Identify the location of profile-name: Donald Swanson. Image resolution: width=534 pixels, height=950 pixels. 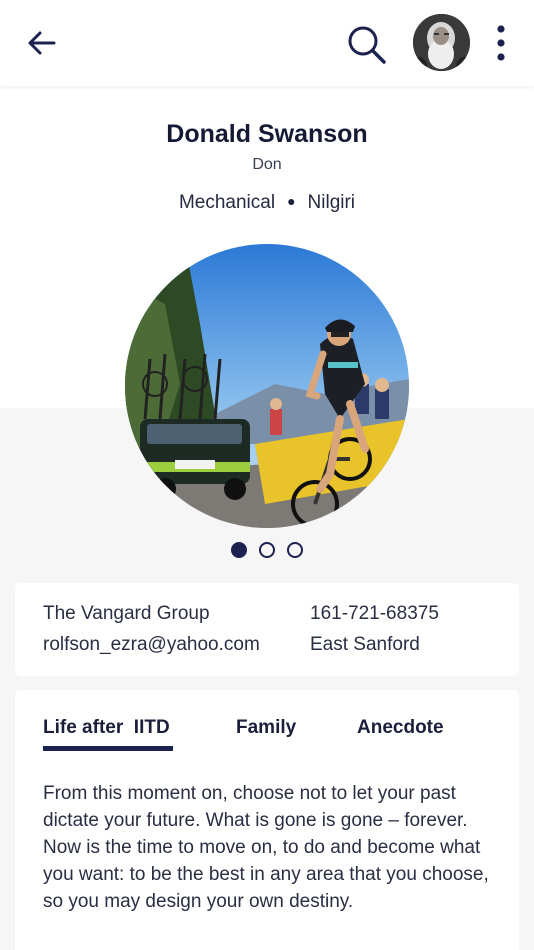
(267, 134).